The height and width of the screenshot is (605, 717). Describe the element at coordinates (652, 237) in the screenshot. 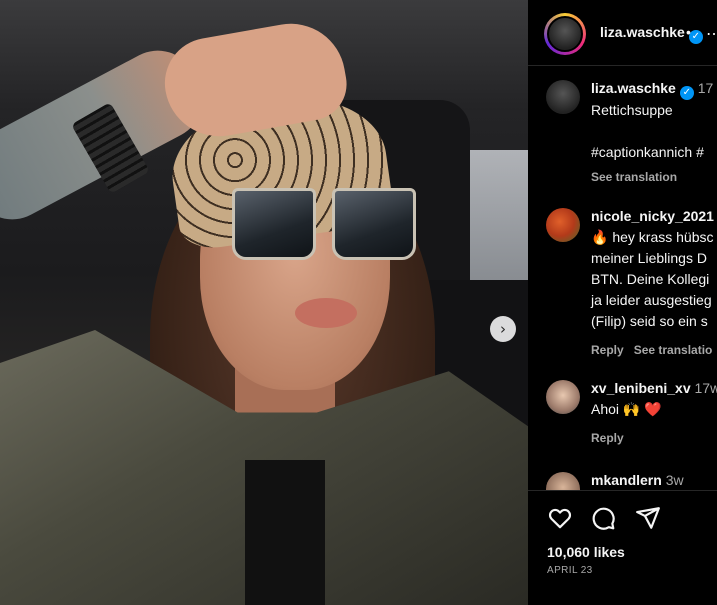

I see `comment-line: 🔥 hey krass hübsc` at that location.